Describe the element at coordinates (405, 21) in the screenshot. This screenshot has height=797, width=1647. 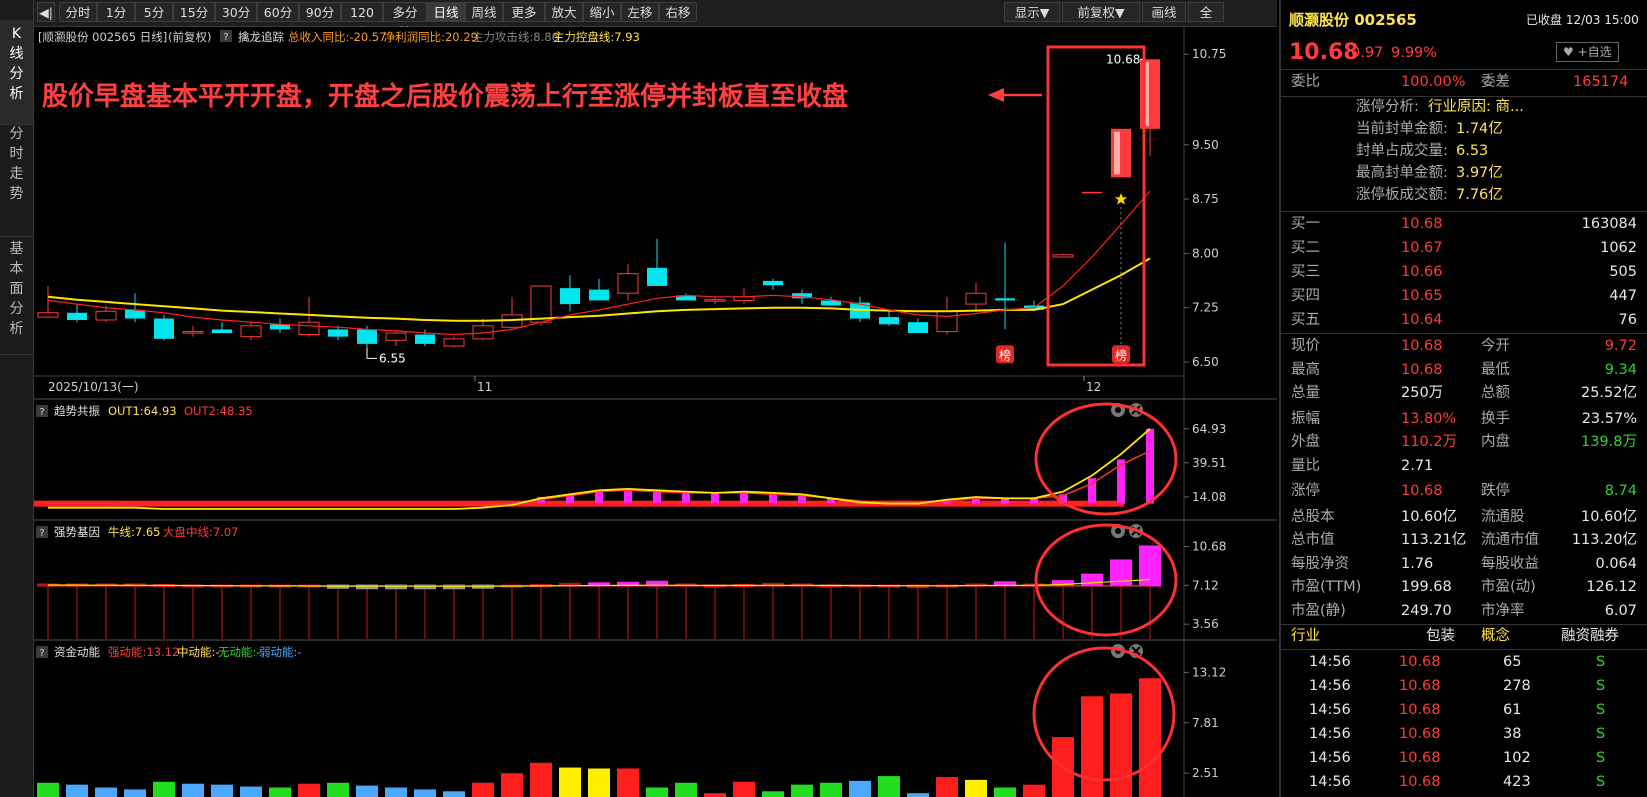
I see `period-8: 多分钟` at that location.